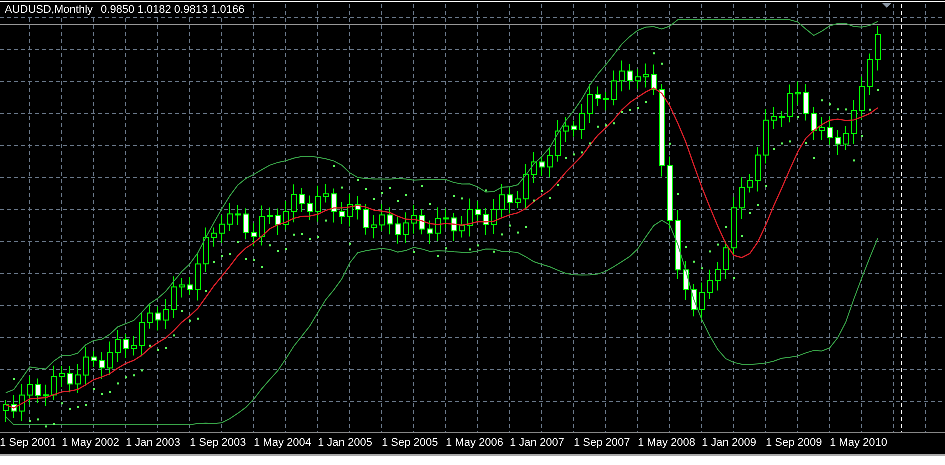  I want to click on date-label: 1 May 2004, so click(283, 443).